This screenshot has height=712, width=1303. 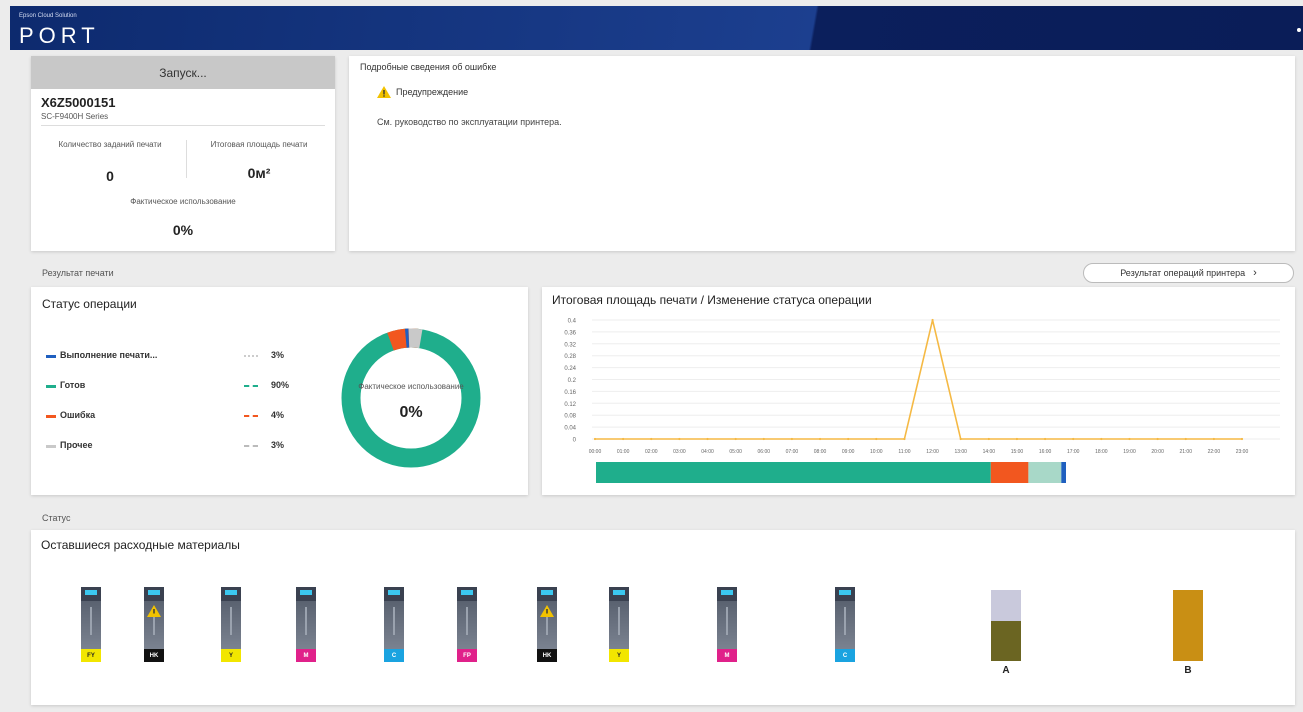 What do you see at coordinates (820, 452) in the screenshot?
I see `x-tick-label: 08:00` at bounding box center [820, 452].